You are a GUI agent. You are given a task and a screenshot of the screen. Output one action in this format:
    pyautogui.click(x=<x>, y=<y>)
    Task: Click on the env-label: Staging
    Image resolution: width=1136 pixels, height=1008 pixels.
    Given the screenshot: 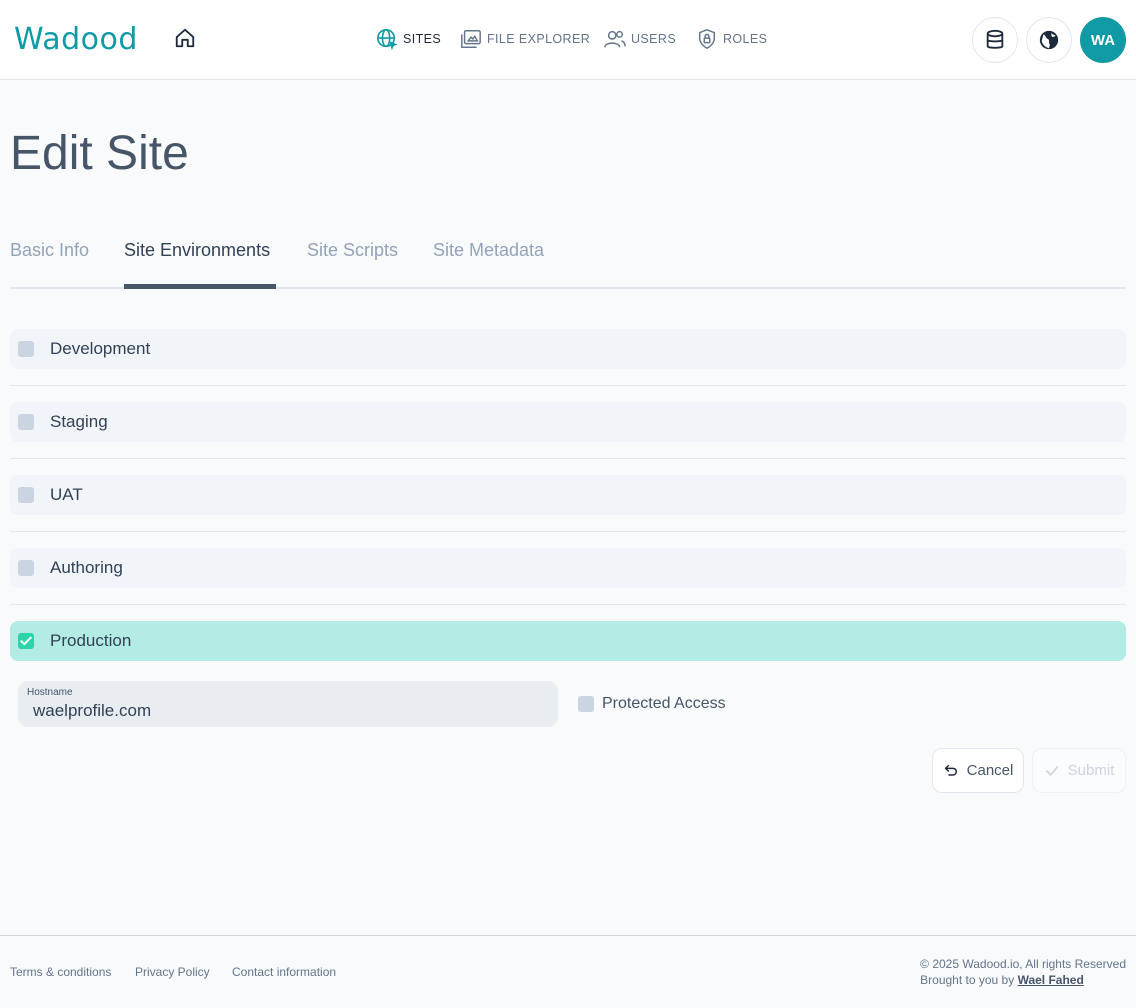 What is the action you would take?
    pyautogui.click(x=79, y=421)
    